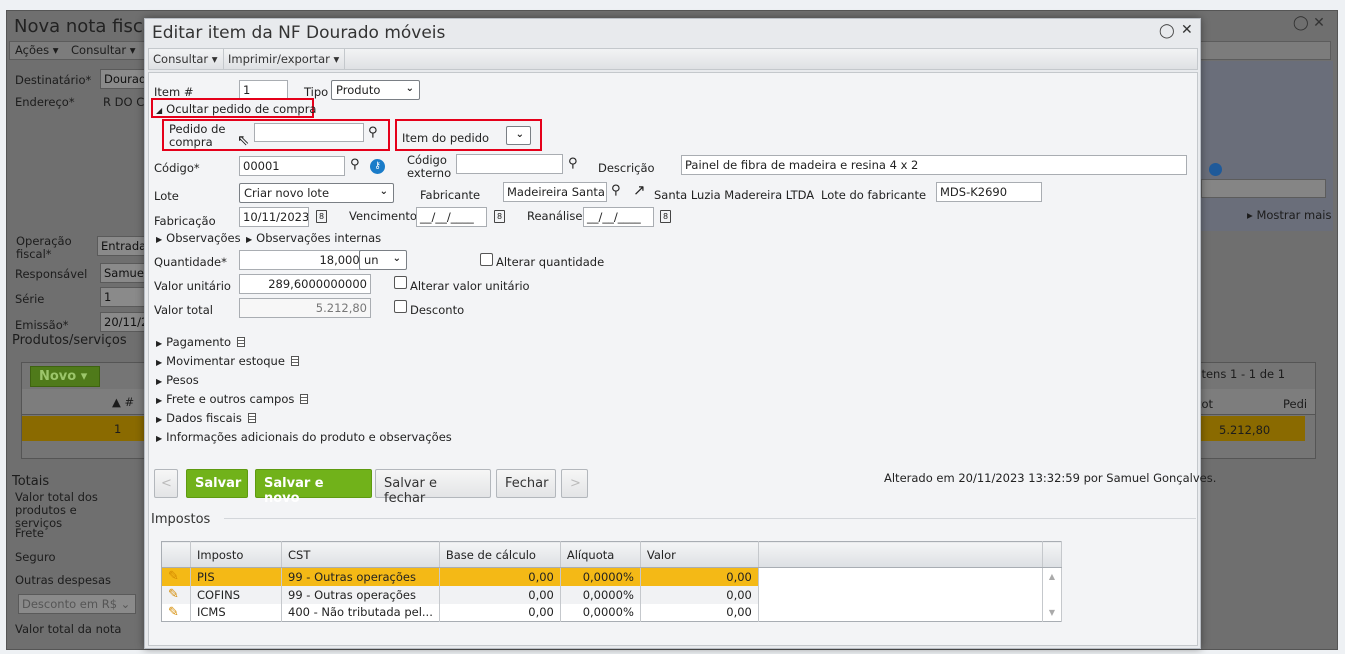 The height and width of the screenshot is (654, 1345). I want to click on reanalise-input: __/__/____, so click(618, 217).